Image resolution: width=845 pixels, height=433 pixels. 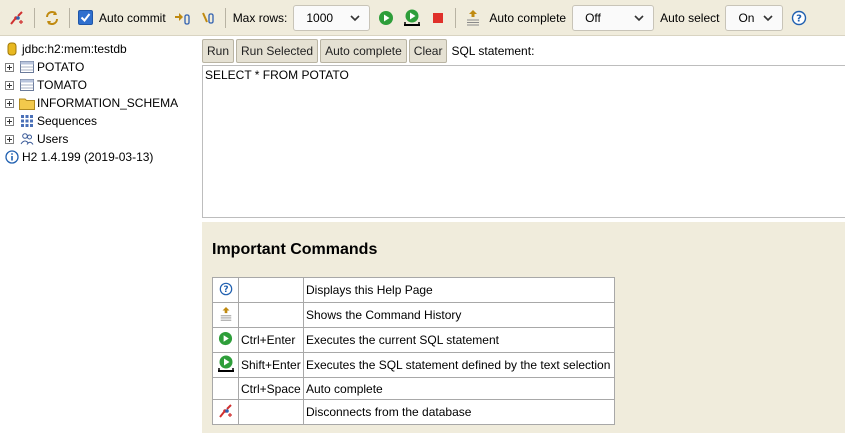 I want to click on run-selected-button: Run Selected, so click(x=277, y=51).